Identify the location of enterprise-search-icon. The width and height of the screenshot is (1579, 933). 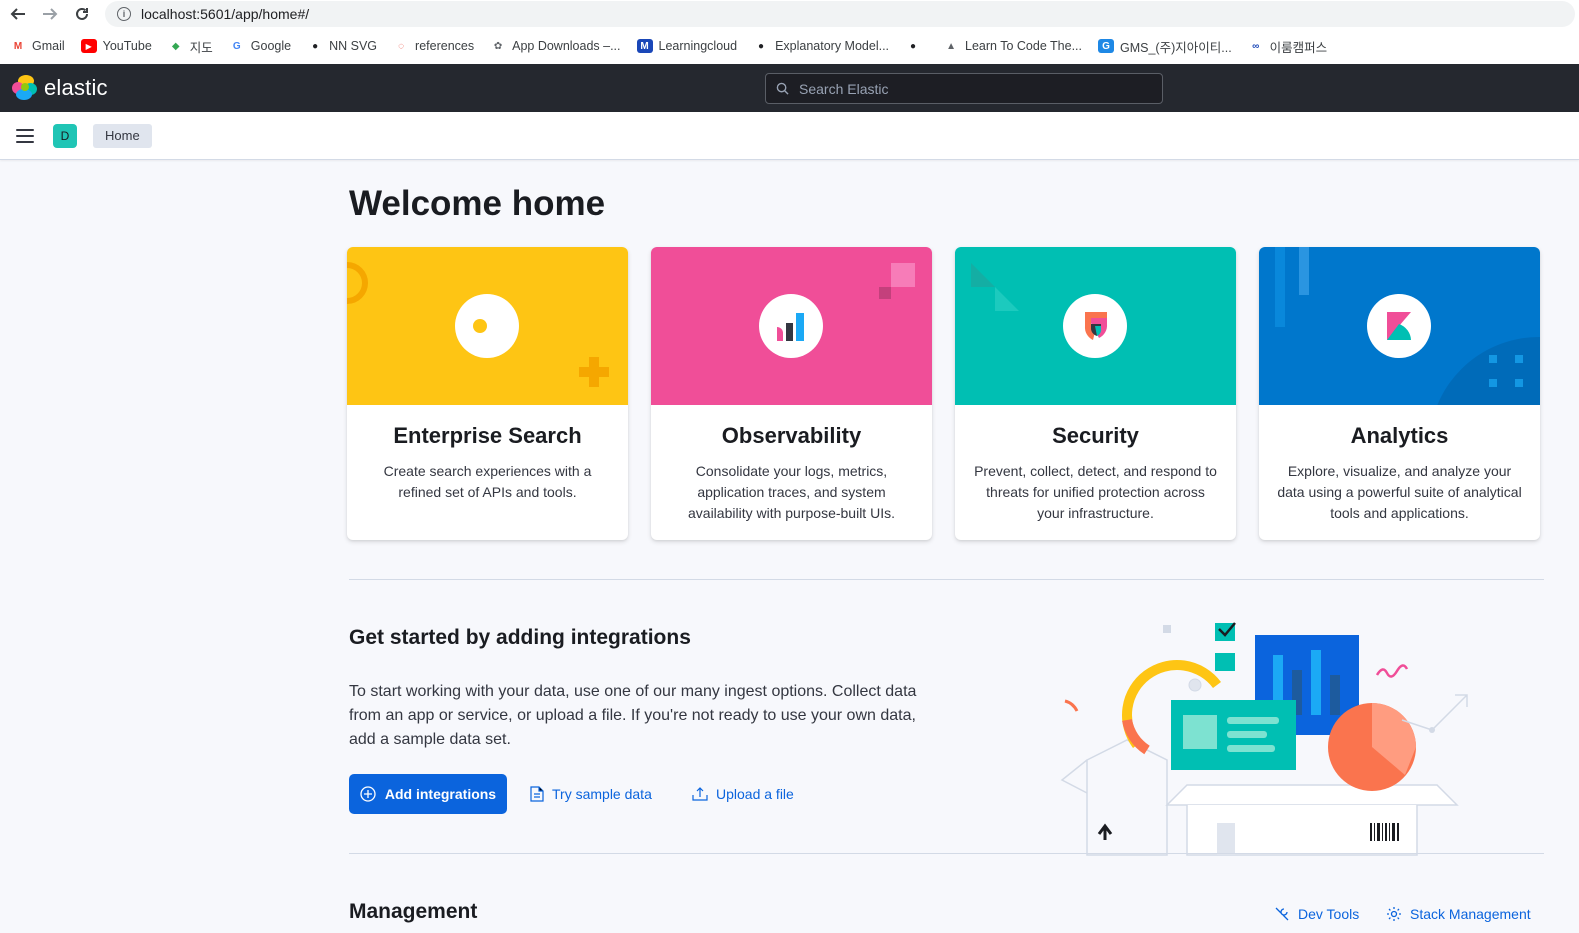
(487, 326).